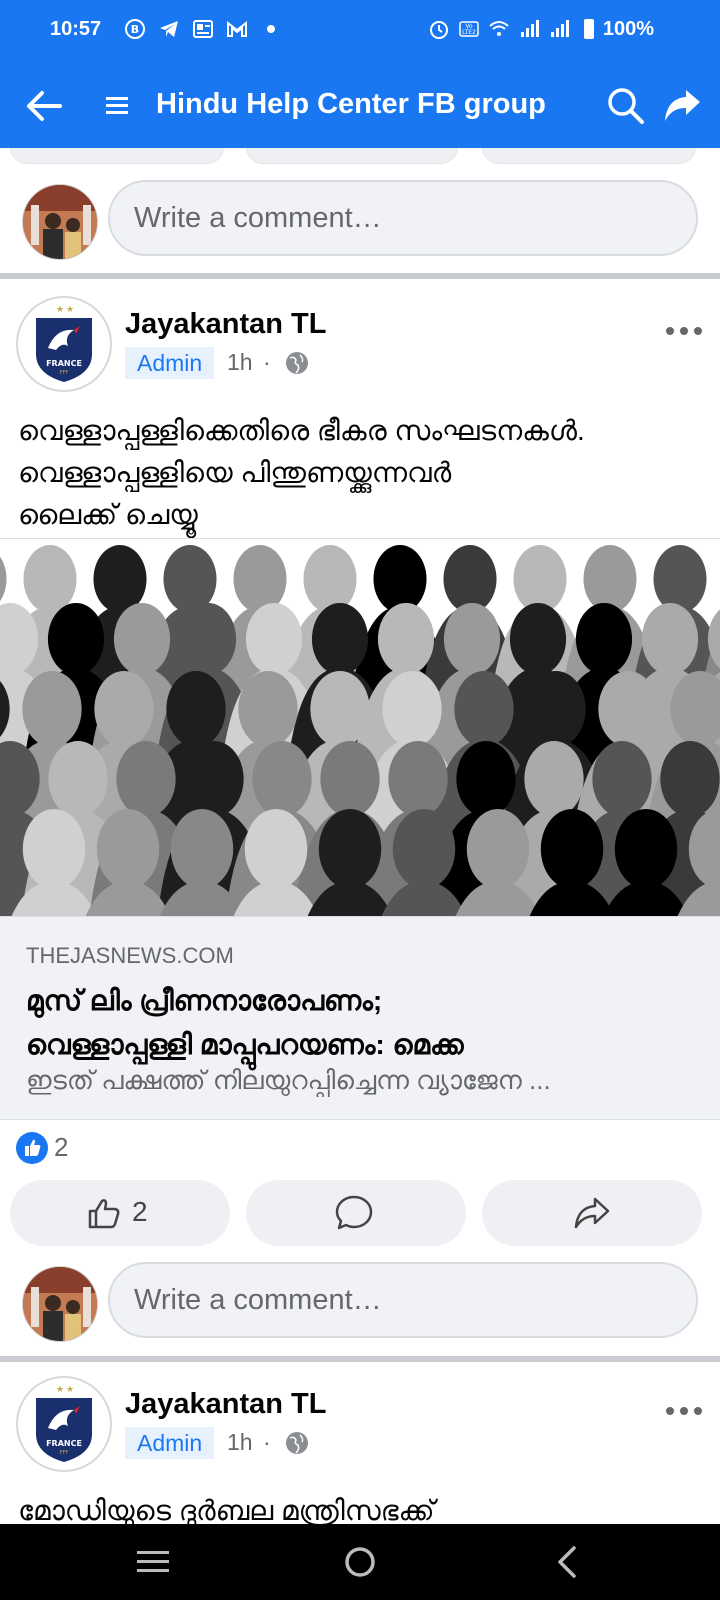 This screenshot has width=720, height=1600. Describe the element at coordinates (44, 106) in the screenshot. I see `arrow-left-icon` at that location.